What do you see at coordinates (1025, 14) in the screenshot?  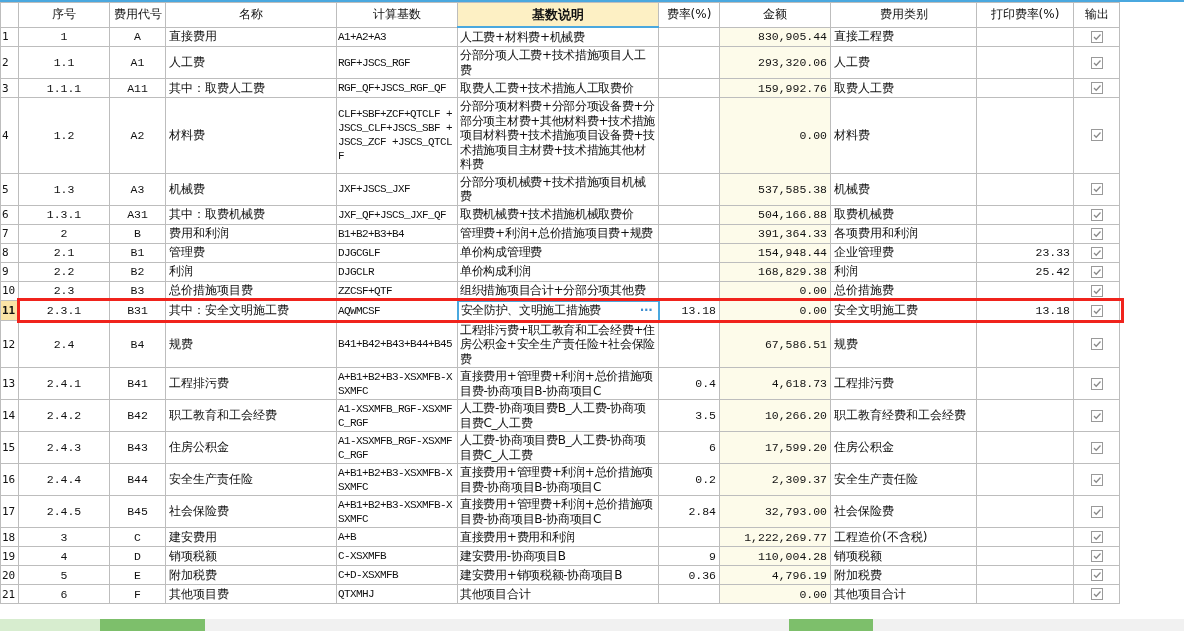 I see `column-header: 打印费率(%)` at bounding box center [1025, 14].